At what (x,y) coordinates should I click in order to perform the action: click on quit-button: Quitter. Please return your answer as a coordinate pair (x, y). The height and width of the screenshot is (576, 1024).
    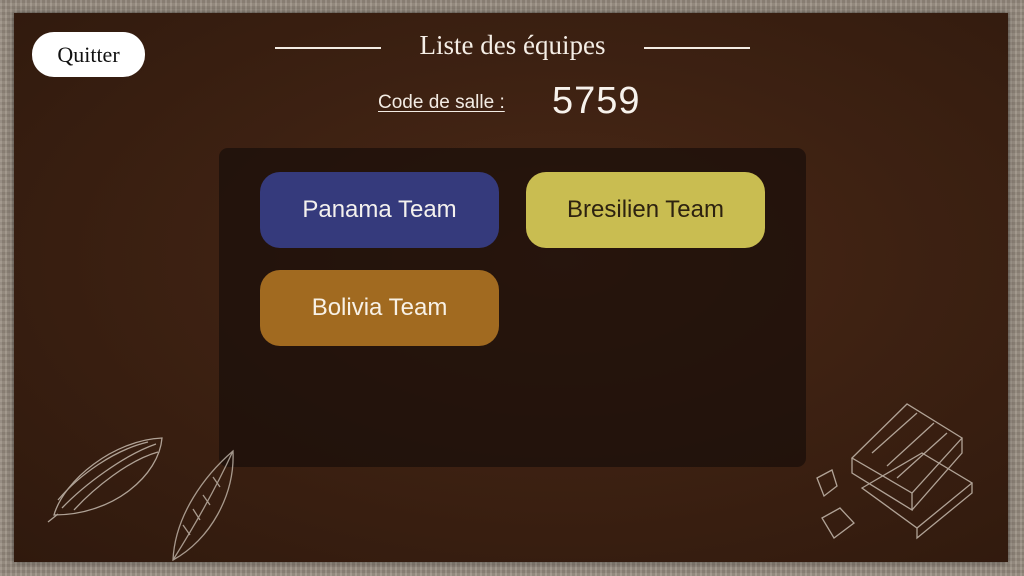
    Looking at the image, I should click on (88, 54).